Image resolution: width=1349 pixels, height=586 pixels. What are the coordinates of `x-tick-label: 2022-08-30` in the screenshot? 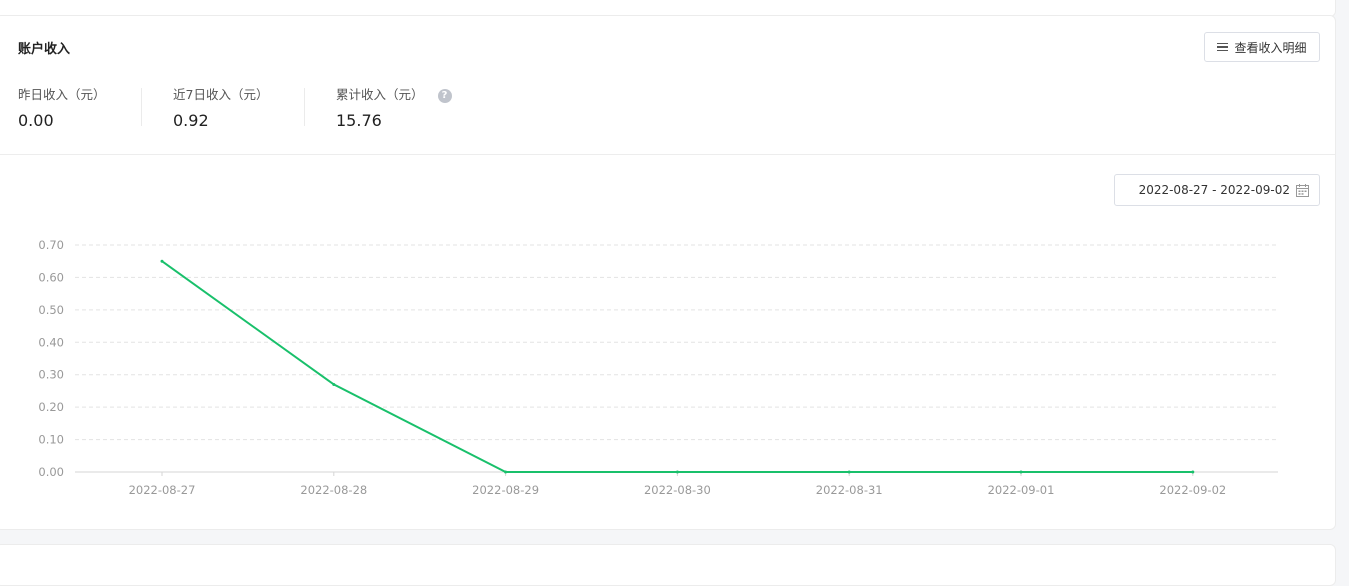 It's located at (677, 490).